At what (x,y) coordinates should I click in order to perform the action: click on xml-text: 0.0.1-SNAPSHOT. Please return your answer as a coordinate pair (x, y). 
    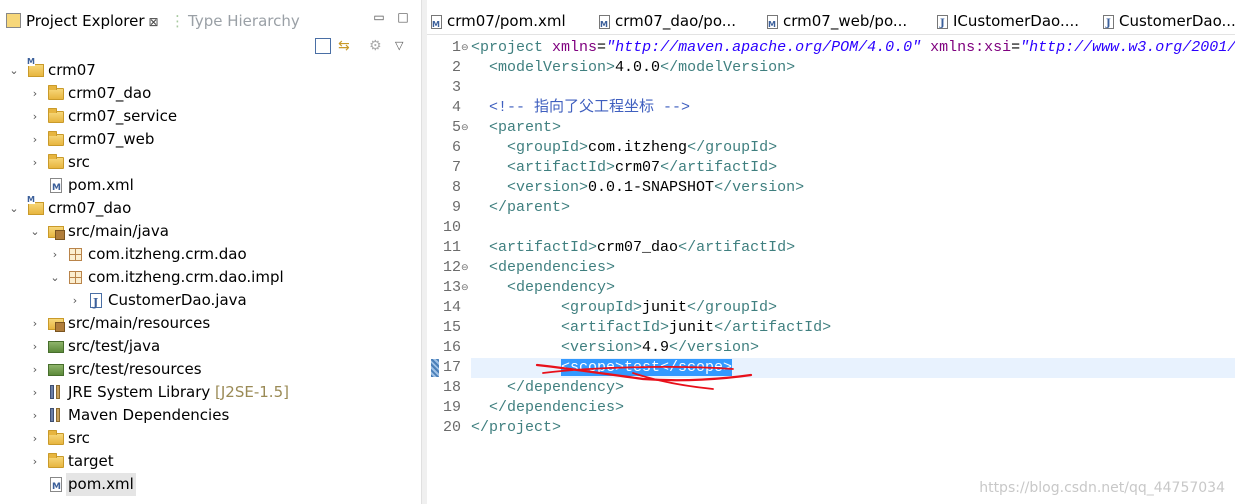
    Looking at the image, I should click on (651, 187).